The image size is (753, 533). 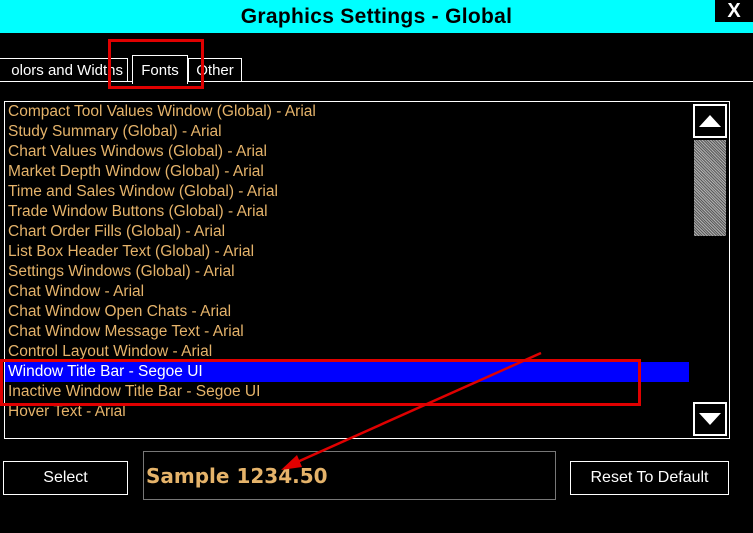 What do you see at coordinates (347, 312) in the screenshot?
I see `list-item: Chat Window Open Chats - Arial` at bounding box center [347, 312].